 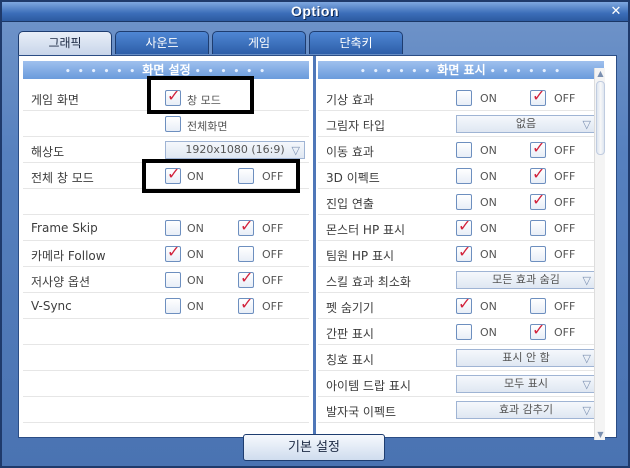 I want to click on row-camera-follow: 카메라 Follow ON OFF, so click(x=166, y=254).